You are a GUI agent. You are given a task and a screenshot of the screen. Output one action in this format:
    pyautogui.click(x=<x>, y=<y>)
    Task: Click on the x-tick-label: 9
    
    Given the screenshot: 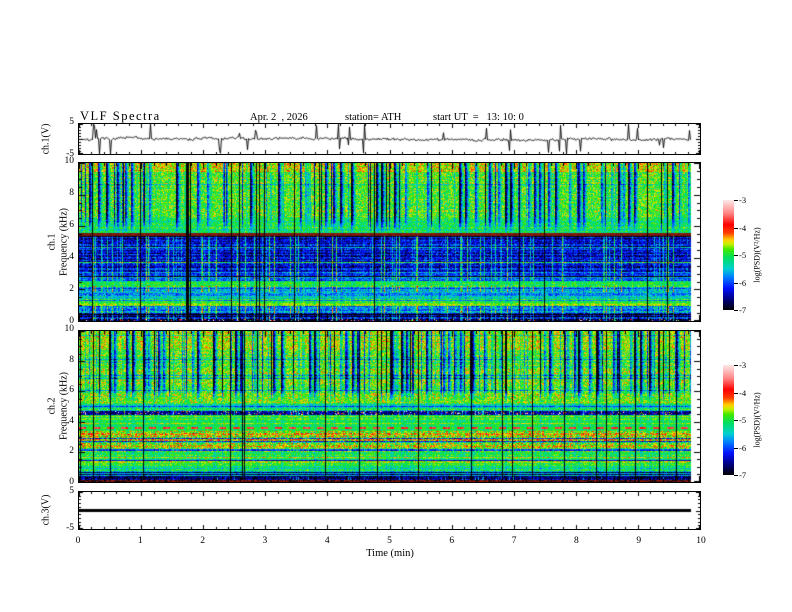 What is the action you would take?
    pyautogui.click(x=639, y=541)
    